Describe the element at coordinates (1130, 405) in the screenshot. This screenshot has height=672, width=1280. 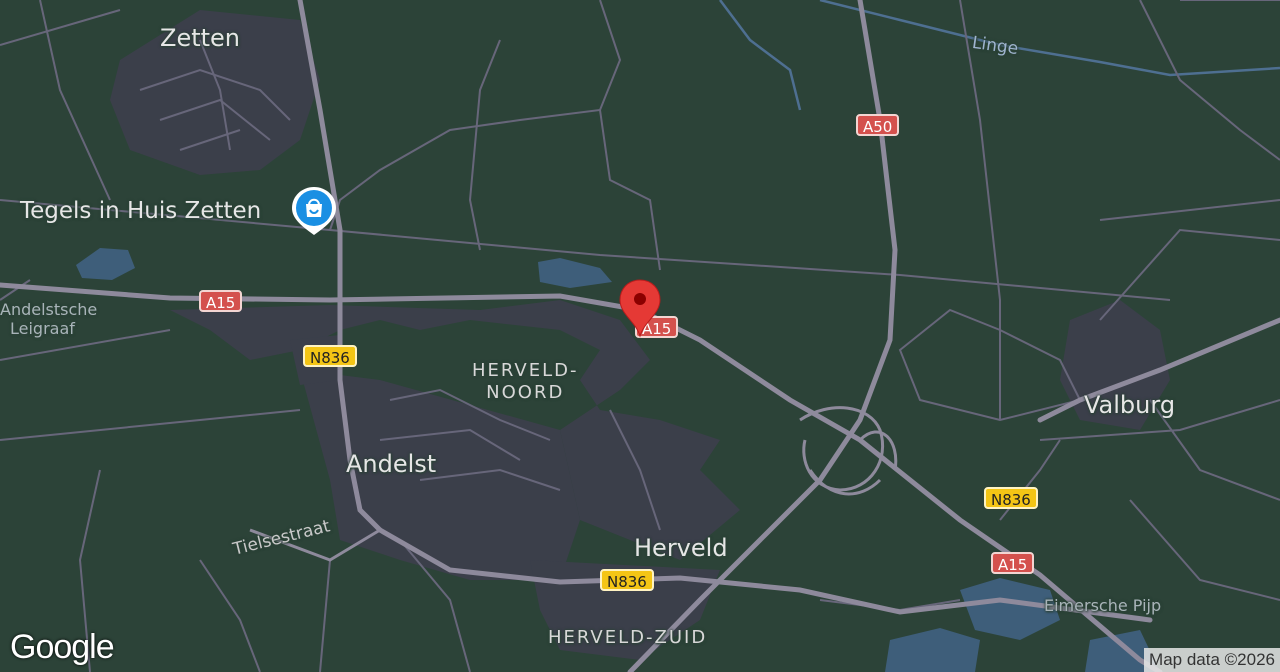
I see `town-label-valburg: Valburg` at that location.